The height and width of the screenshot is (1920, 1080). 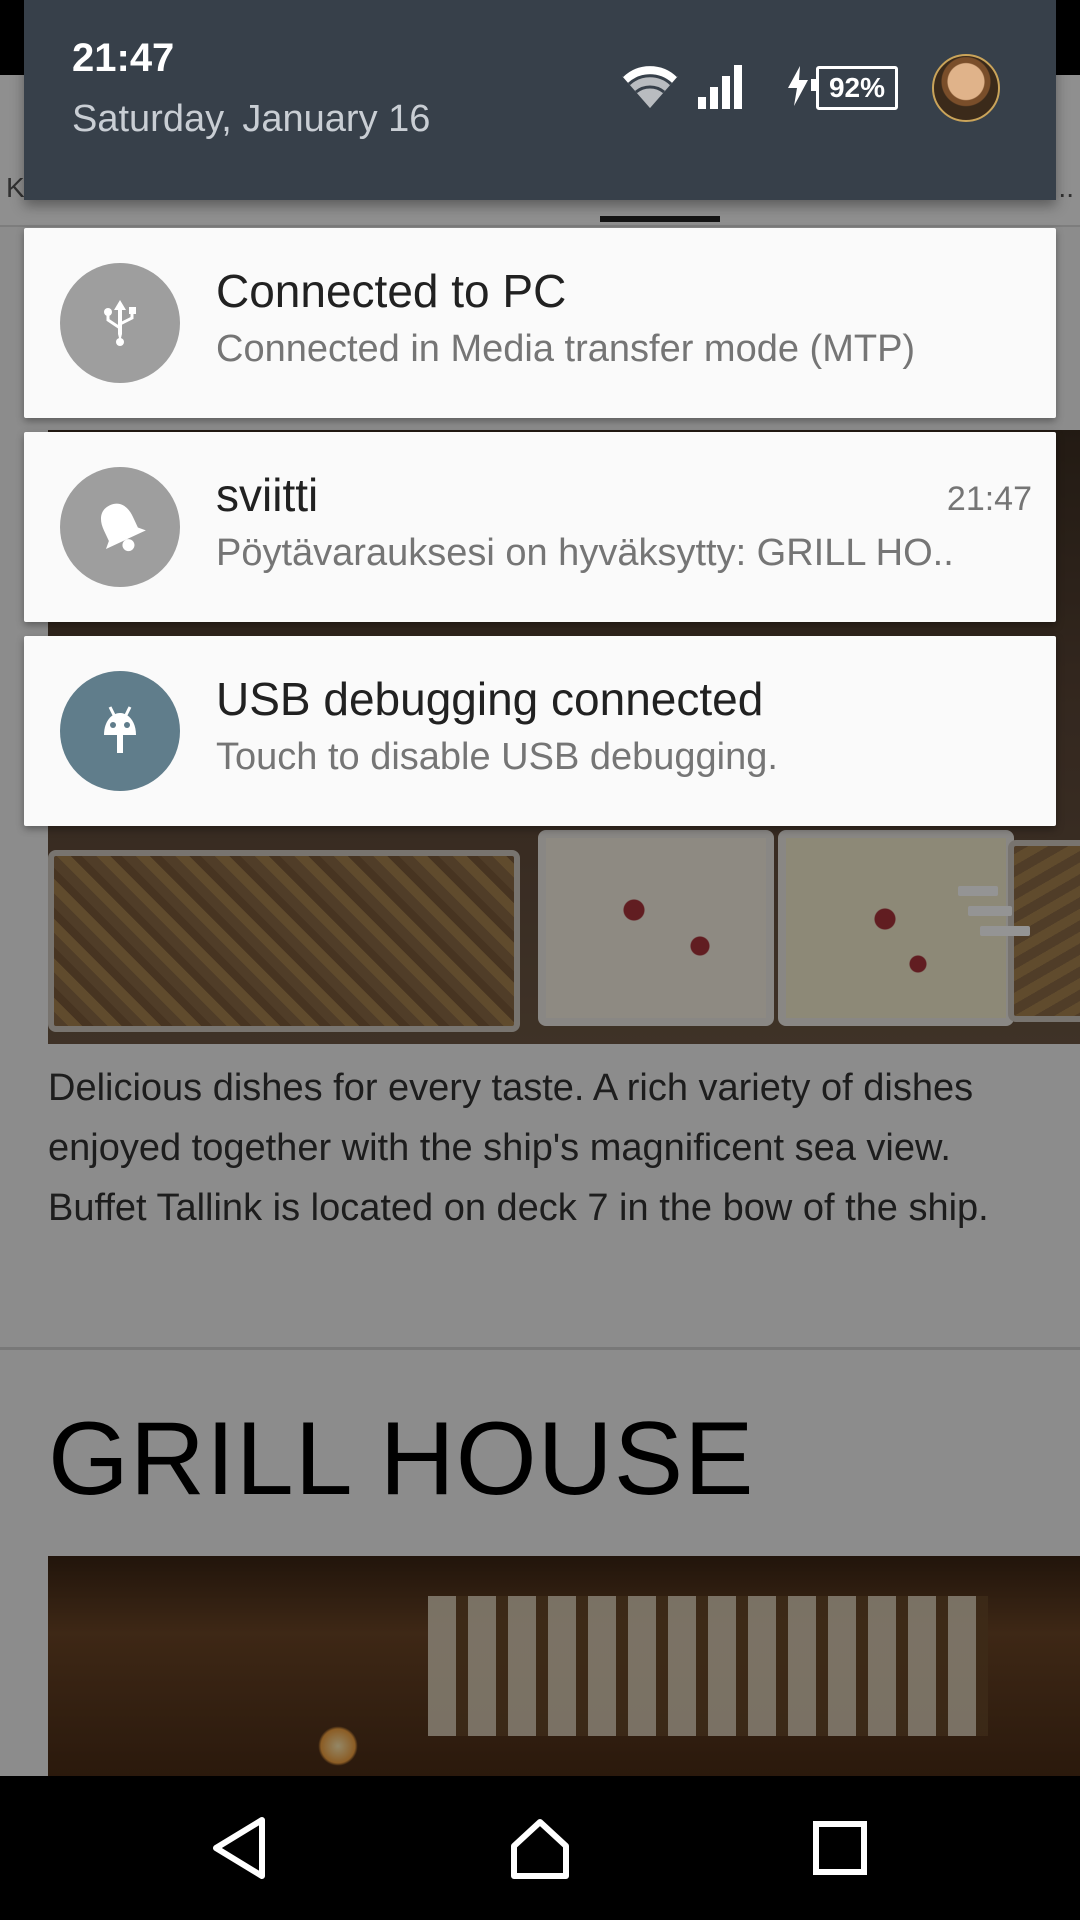 I want to click on navigation-bar, so click(x=540, y=1848).